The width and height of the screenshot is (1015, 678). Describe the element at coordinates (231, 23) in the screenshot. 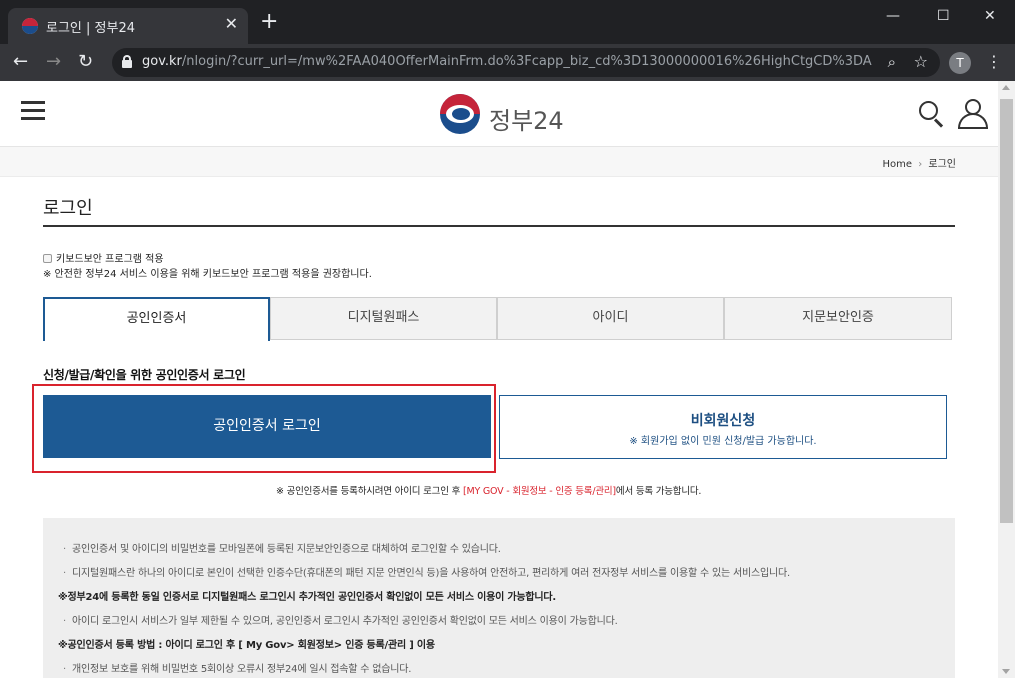

I see `tab-close-icon: ✕` at that location.